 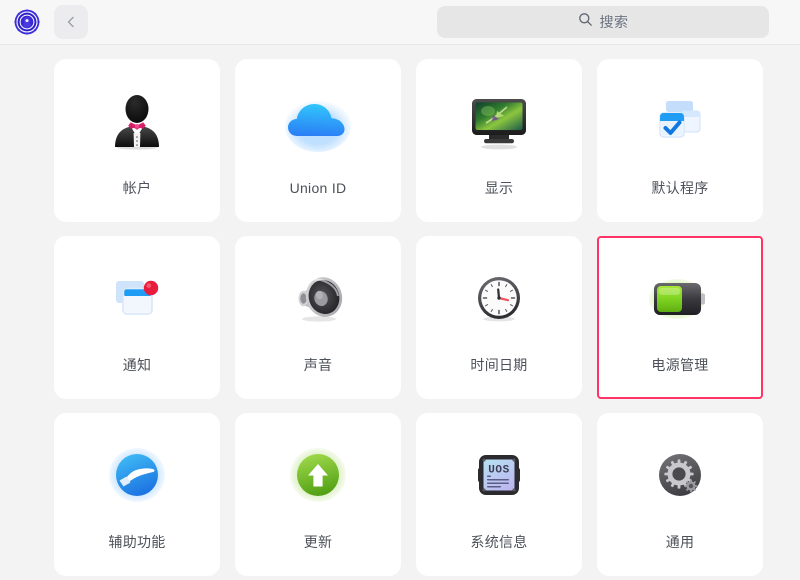 I want to click on open-hand-icon, so click(x=137, y=476).